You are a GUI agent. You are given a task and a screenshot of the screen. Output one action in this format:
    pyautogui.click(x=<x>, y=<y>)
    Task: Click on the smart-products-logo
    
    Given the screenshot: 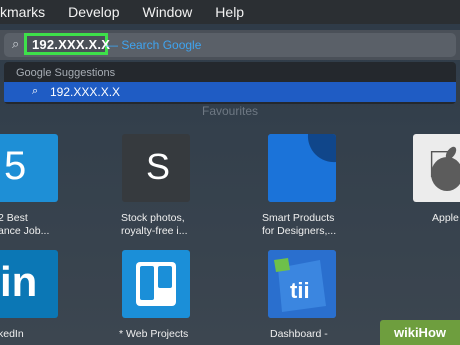 What is the action you would take?
    pyautogui.click(x=302, y=168)
    